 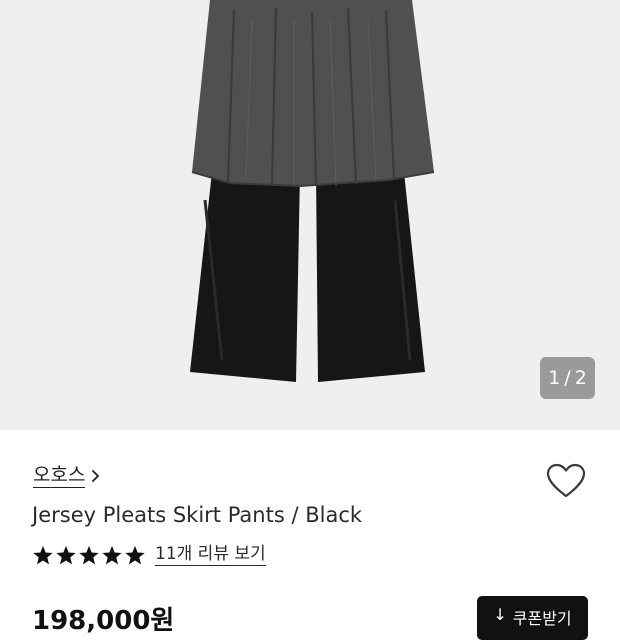 I want to click on heart-icon, so click(x=566, y=481).